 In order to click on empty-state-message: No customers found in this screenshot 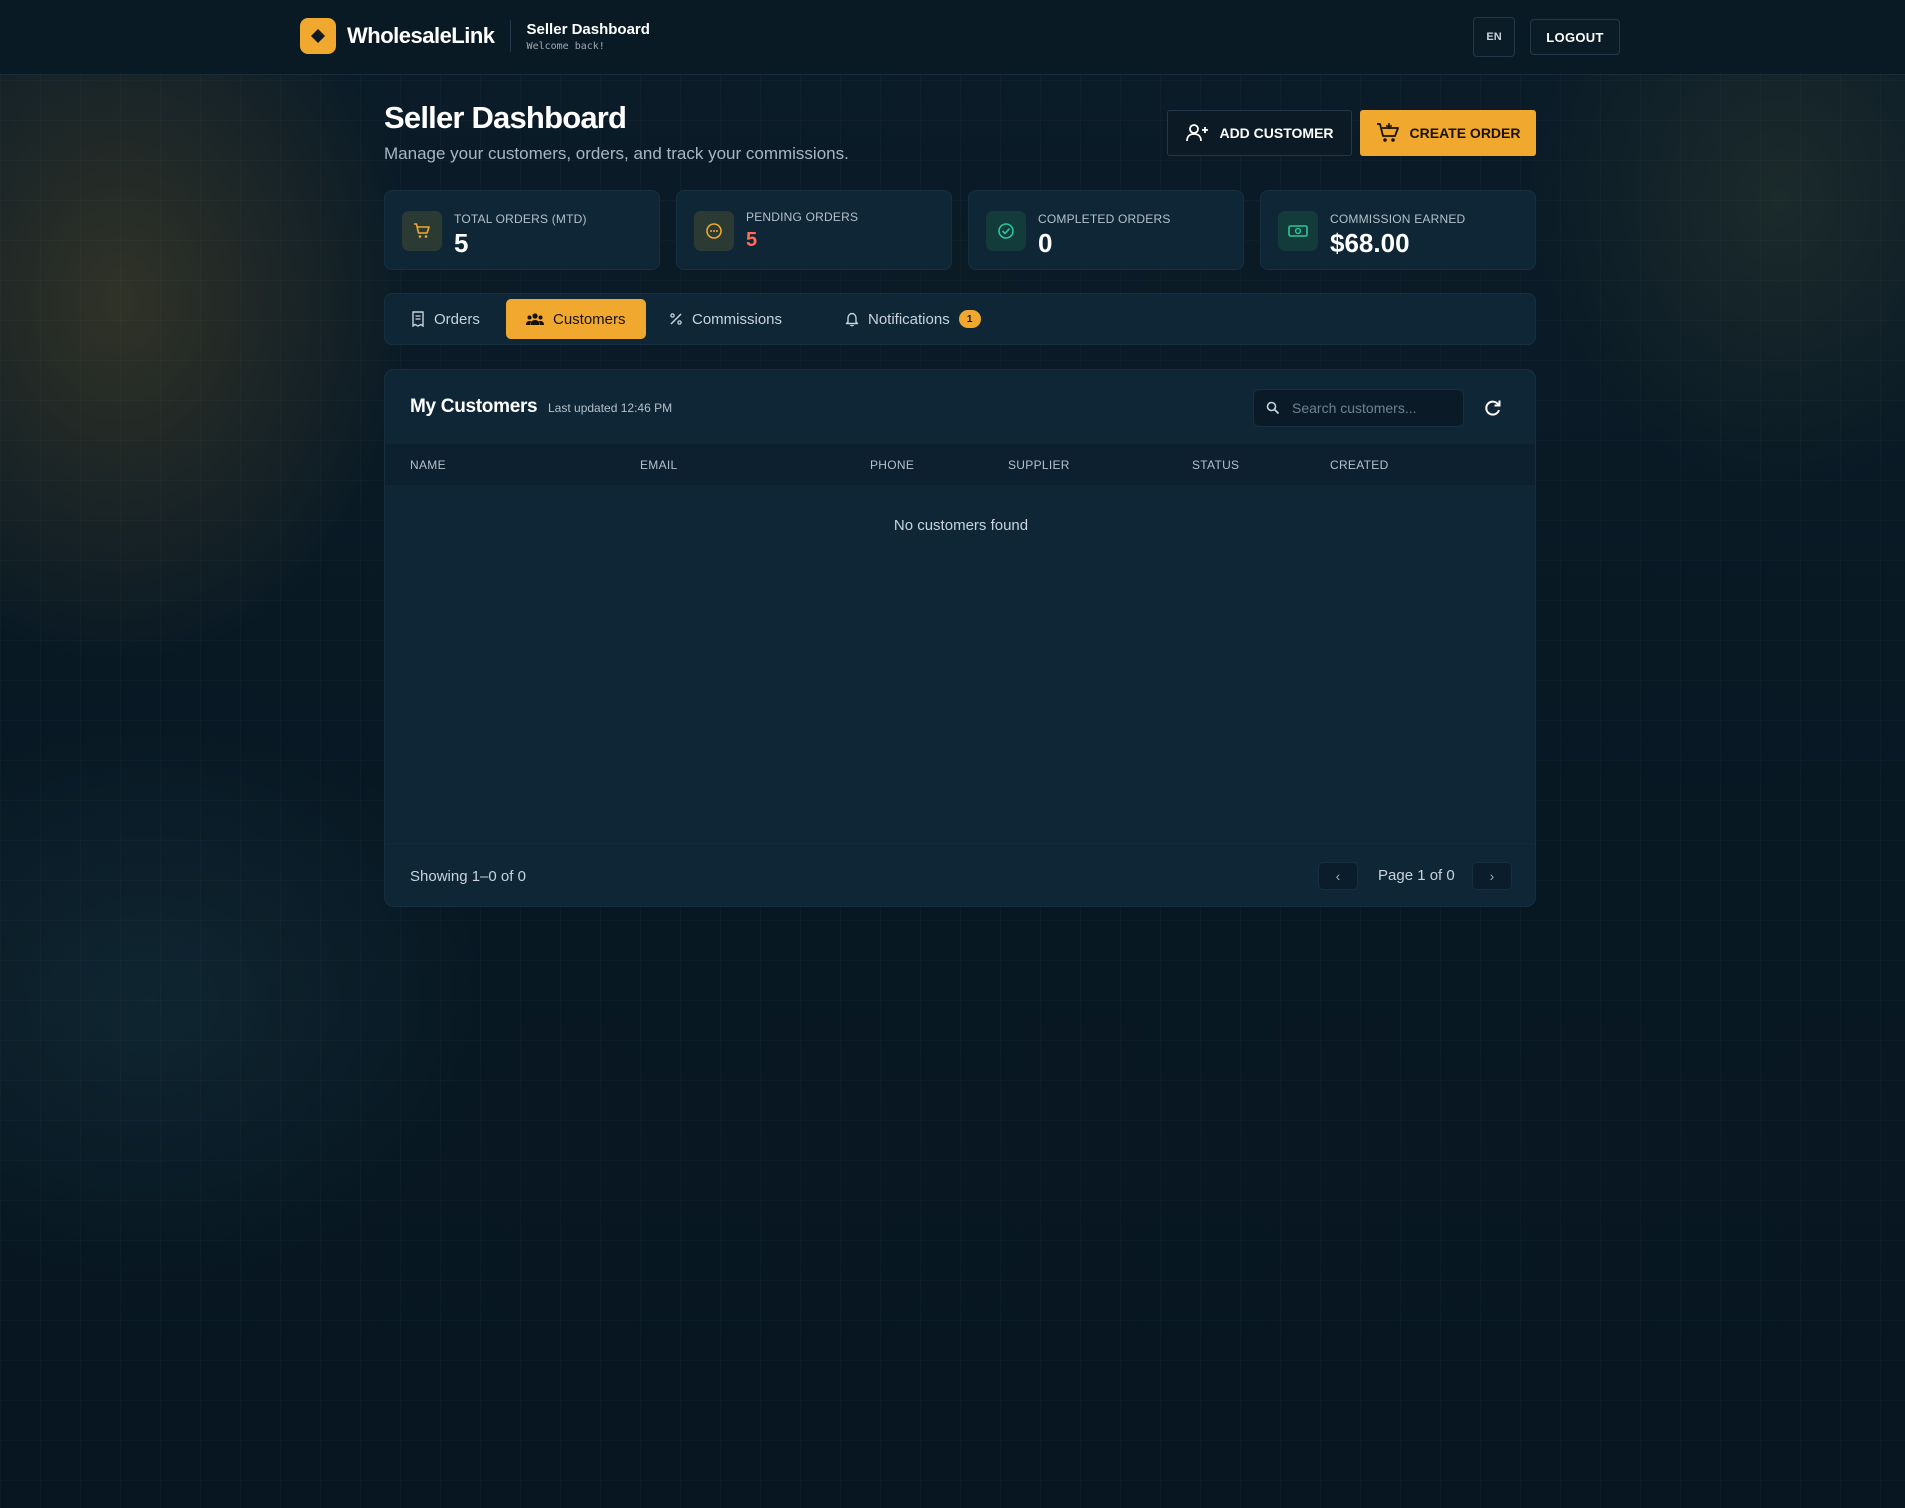, I will do `click(961, 525)`.